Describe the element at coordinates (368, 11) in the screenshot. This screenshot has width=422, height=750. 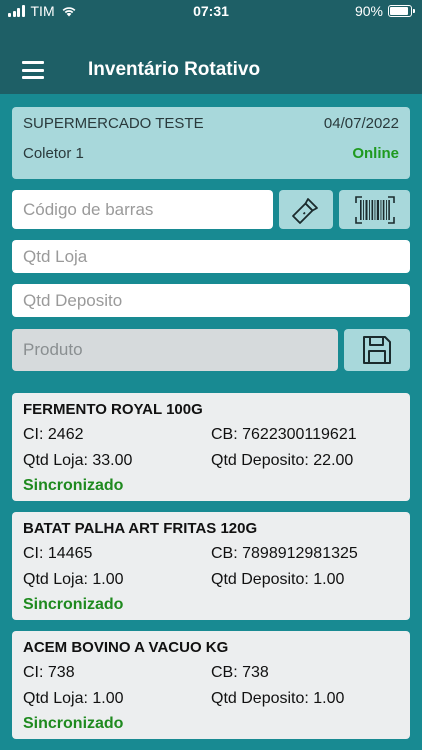
I see `battery-percent: 90%` at that location.